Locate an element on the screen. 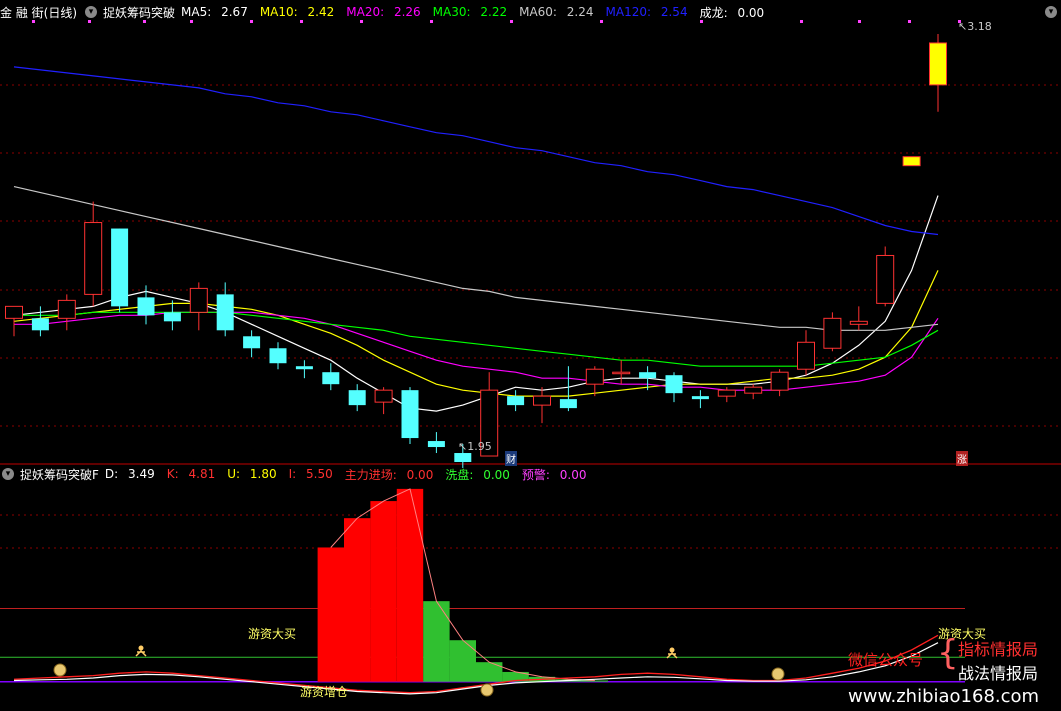 This screenshot has height=711, width=1061. warning-label: 预警: 0.00 is located at coordinates (554, 474).